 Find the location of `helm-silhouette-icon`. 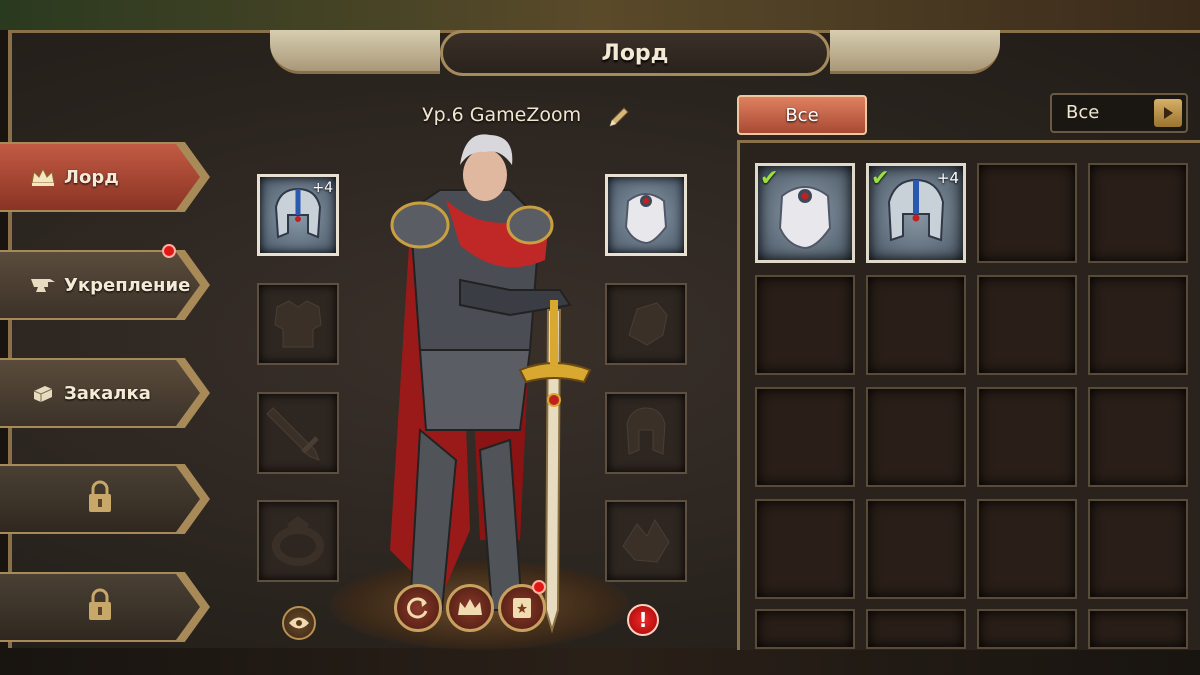

helm-silhouette-icon is located at coordinates (646, 431).